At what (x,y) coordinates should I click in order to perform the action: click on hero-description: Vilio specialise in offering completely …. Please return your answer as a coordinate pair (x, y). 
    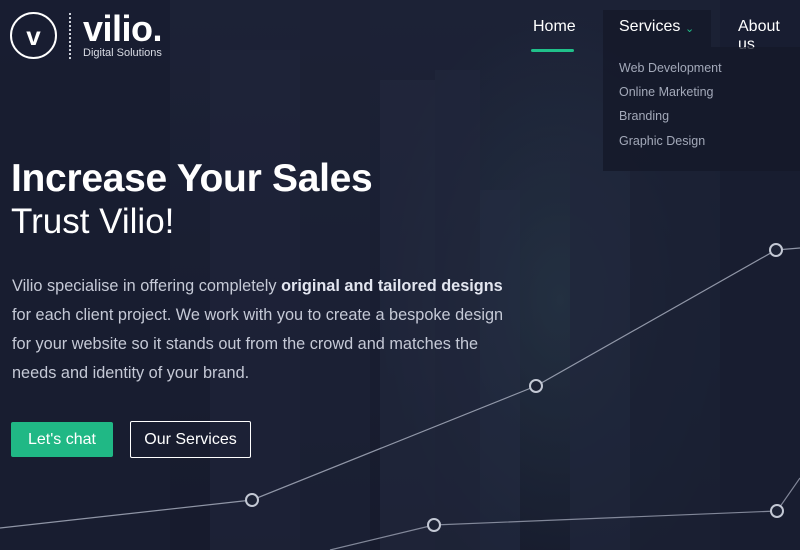
    Looking at the image, I should click on (267, 330).